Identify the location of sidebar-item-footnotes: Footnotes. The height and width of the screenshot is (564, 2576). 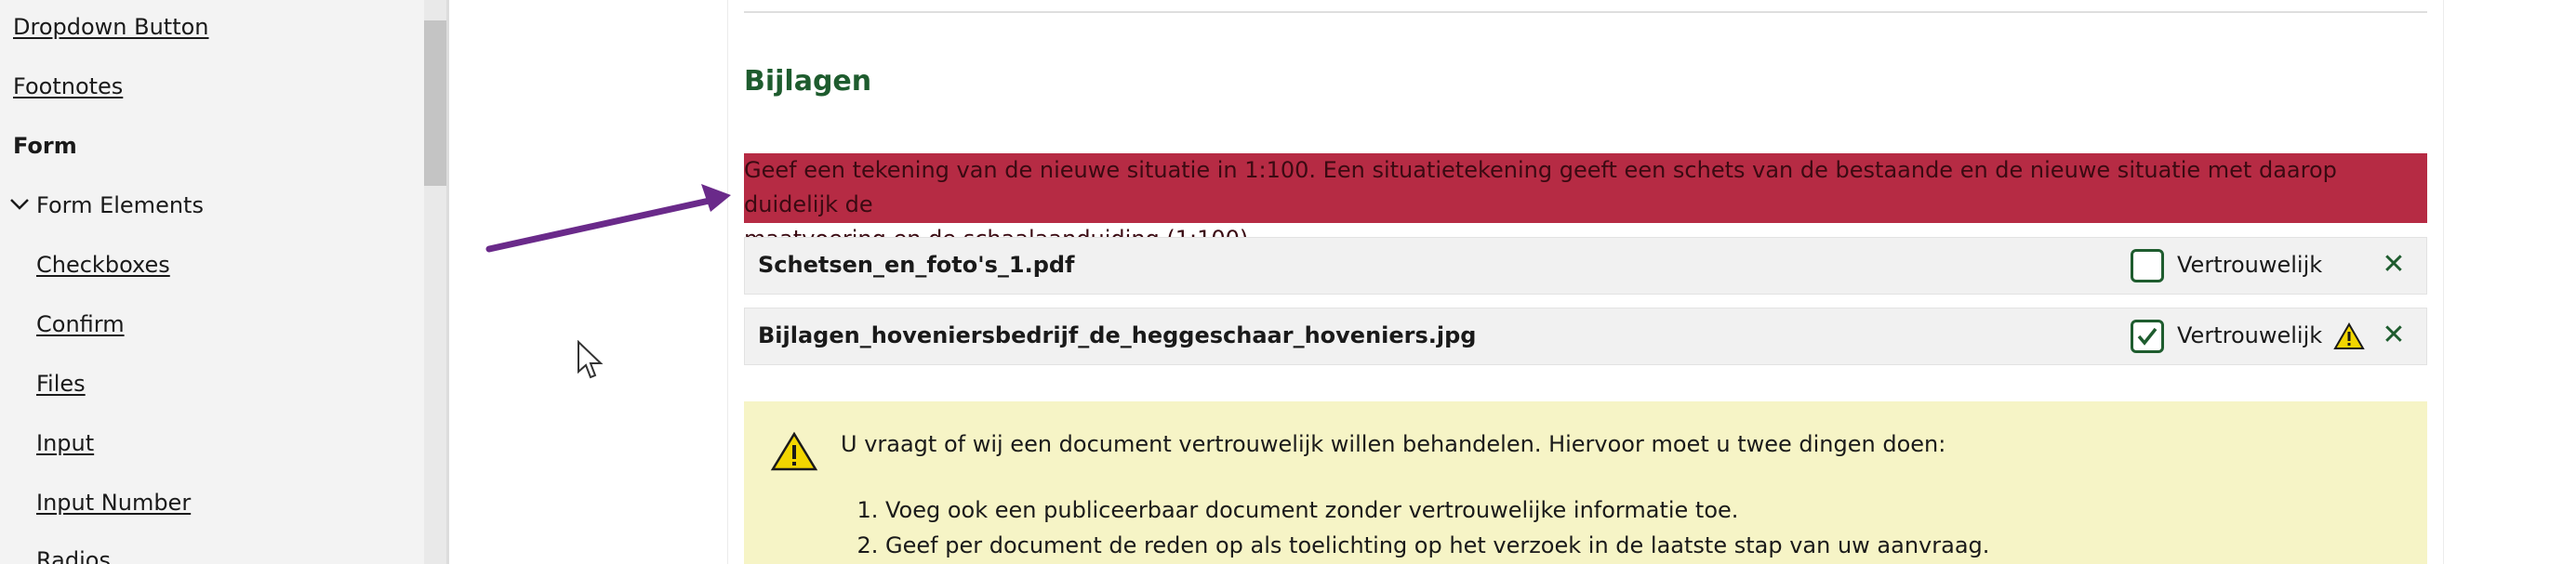
(68, 86).